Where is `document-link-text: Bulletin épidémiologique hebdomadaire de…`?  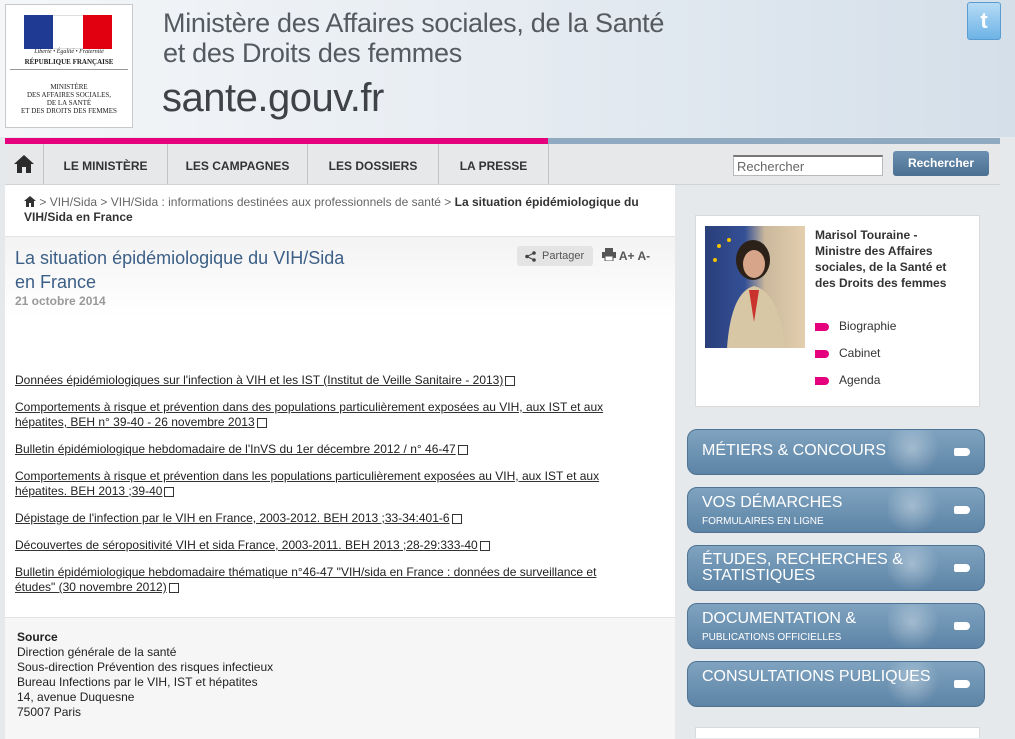 document-link-text: Bulletin épidémiologique hebdomadaire de… is located at coordinates (235, 449).